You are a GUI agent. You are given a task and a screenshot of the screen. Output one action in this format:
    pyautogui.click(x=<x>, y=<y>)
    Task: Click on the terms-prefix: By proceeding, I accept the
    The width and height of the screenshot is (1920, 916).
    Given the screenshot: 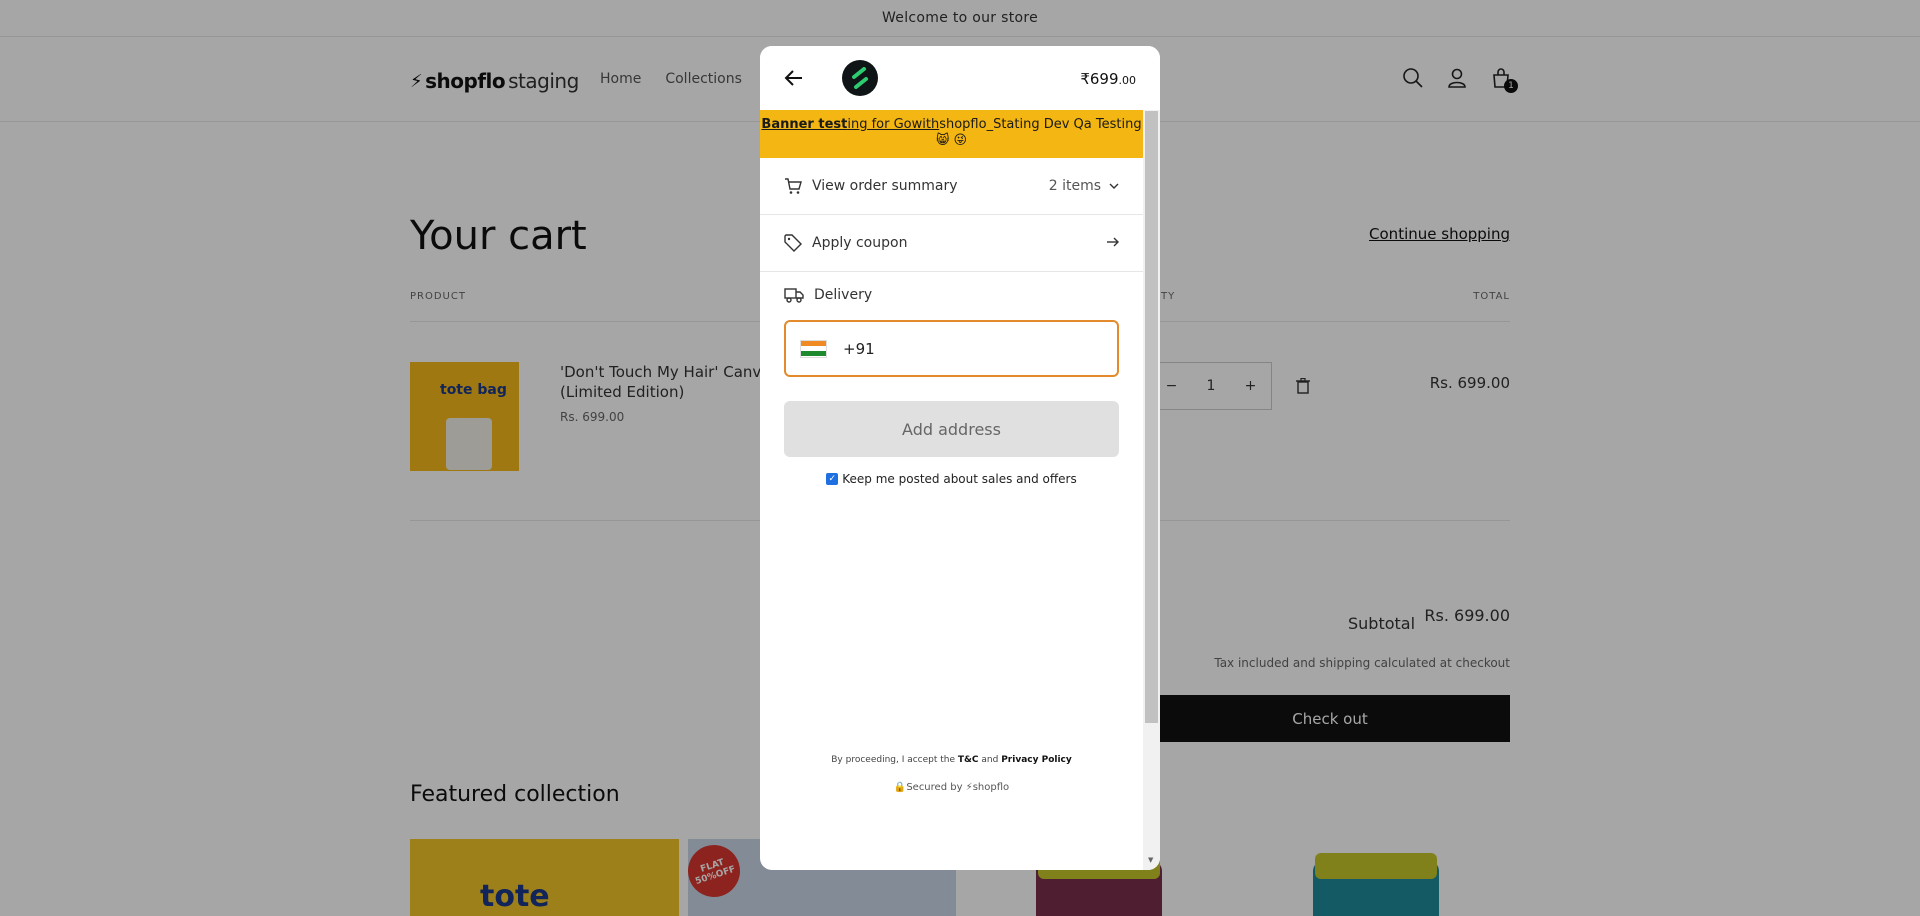 What is the action you would take?
    pyautogui.click(x=893, y=760)
    